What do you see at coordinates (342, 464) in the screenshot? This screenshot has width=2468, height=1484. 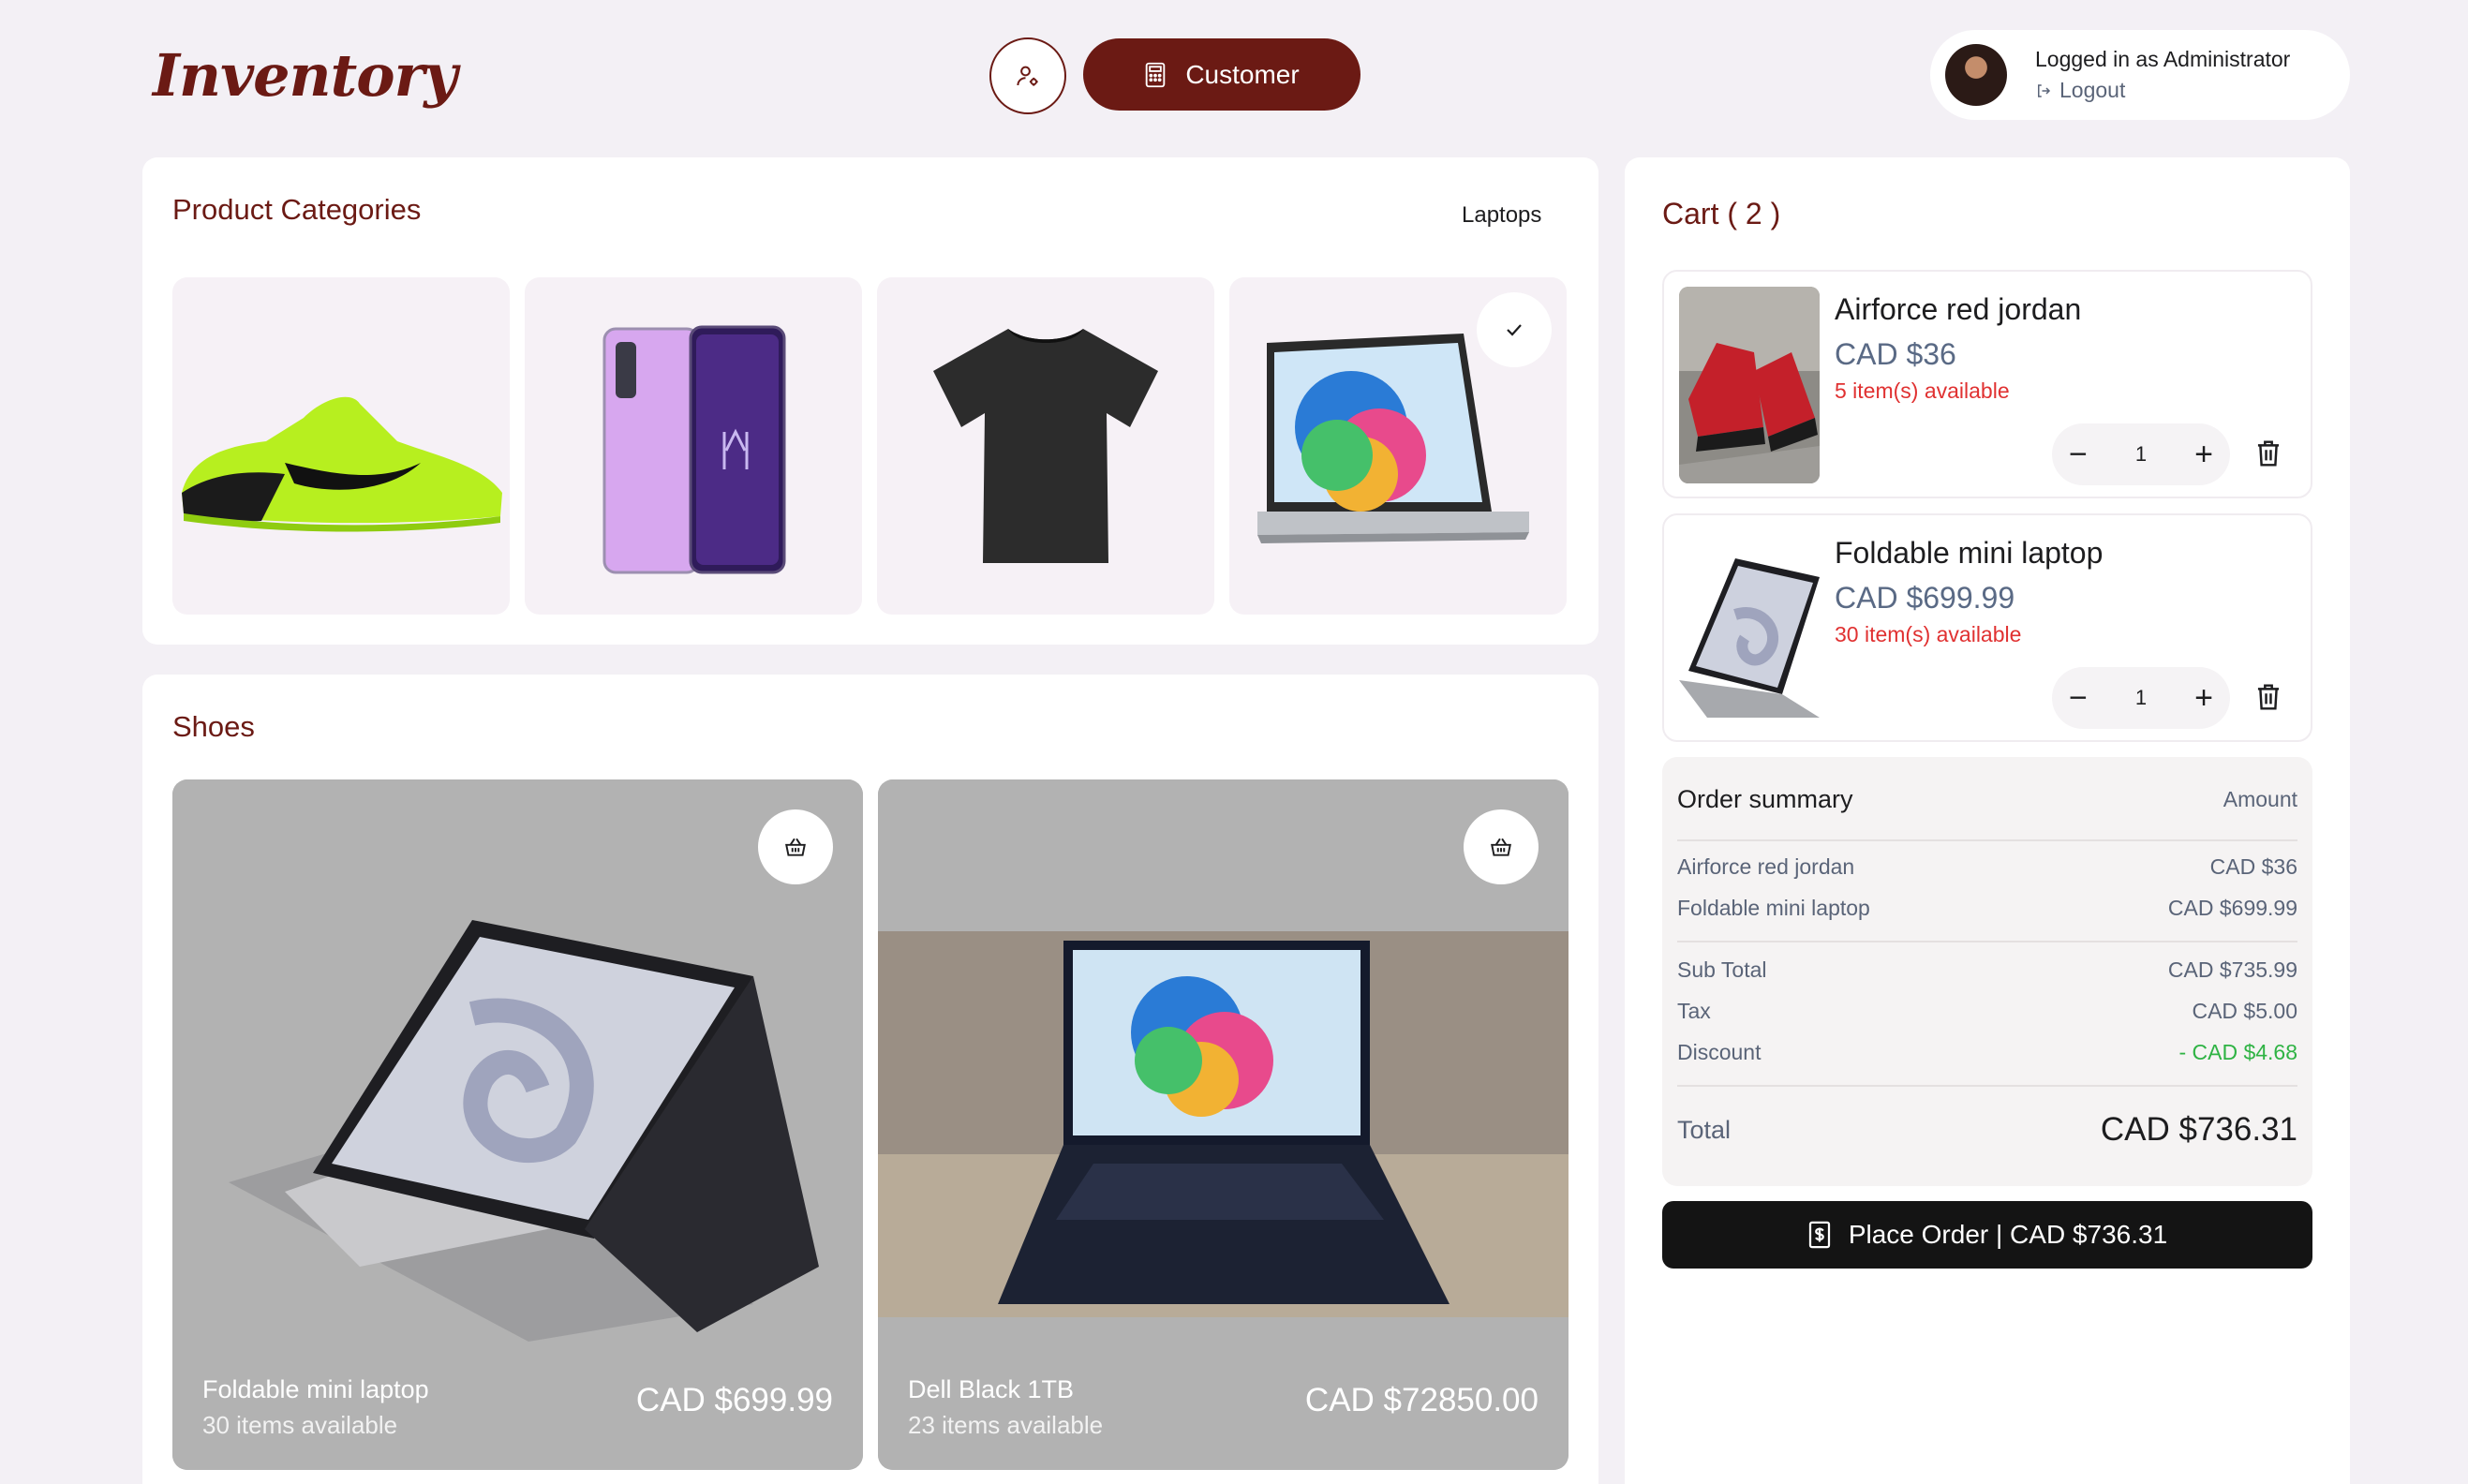 I see `sneaker-image` at bounding box center [342, 464].